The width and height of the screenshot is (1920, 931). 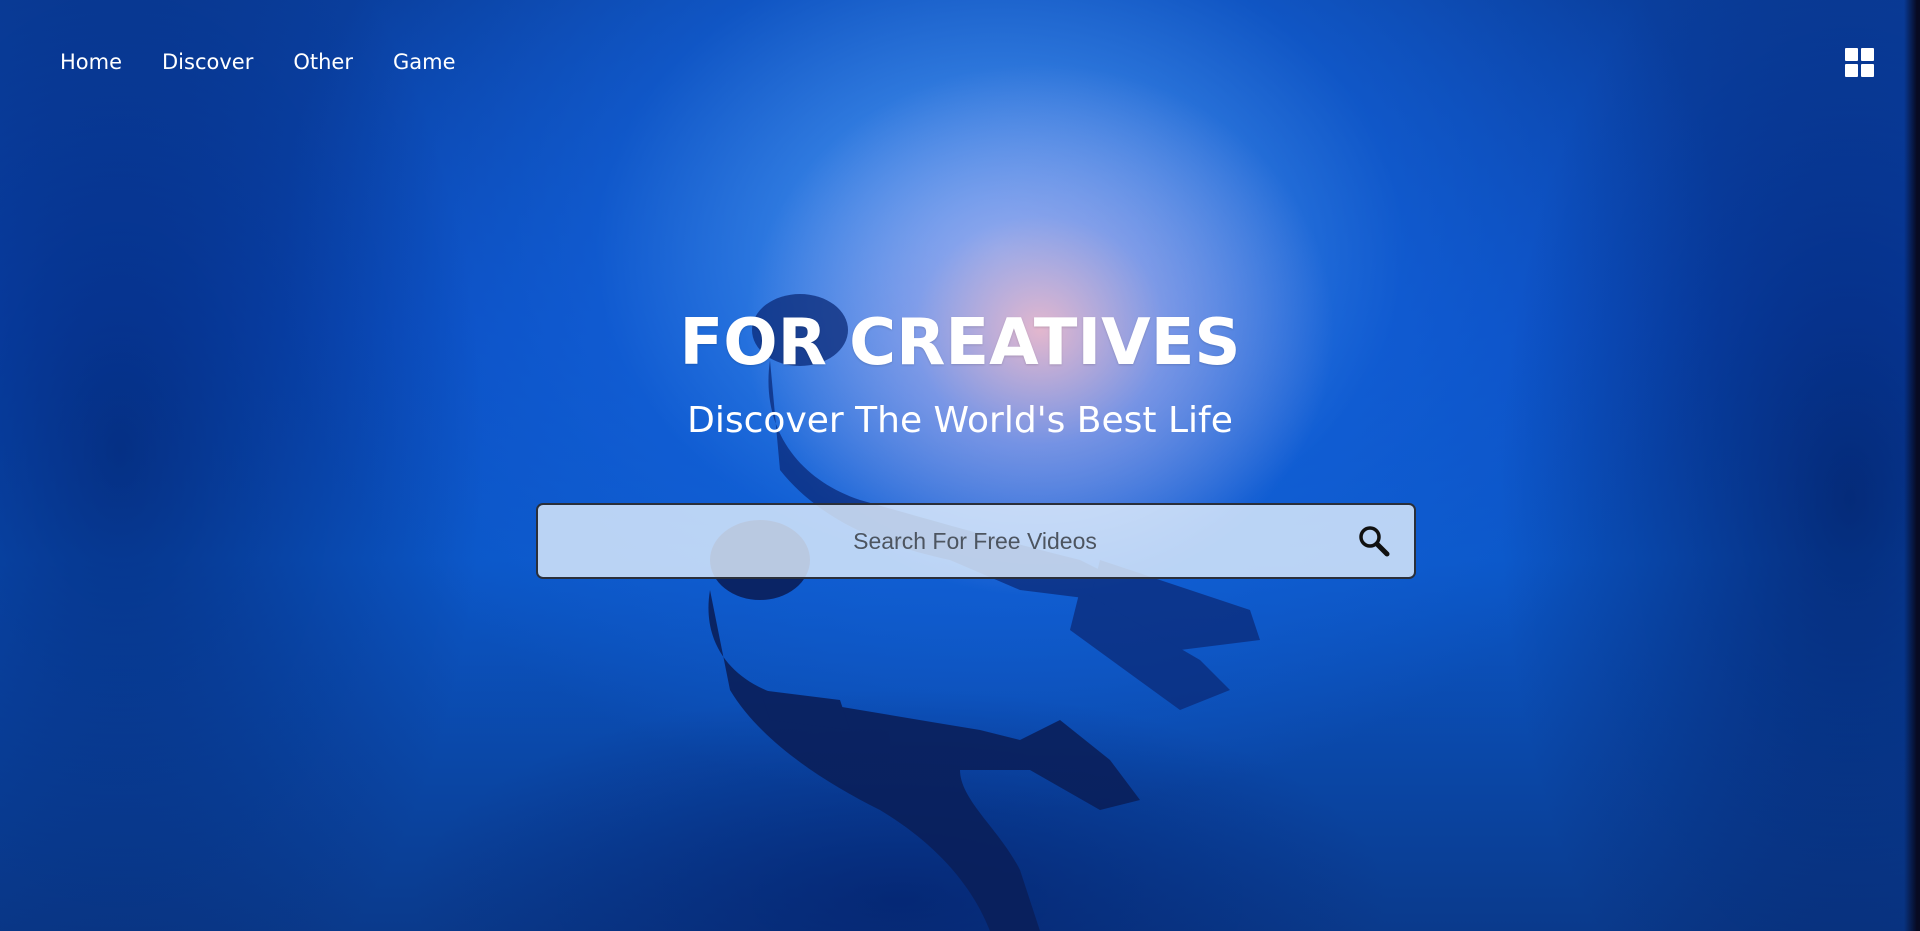 I want to click on search-input, so click(x=936, y=541).